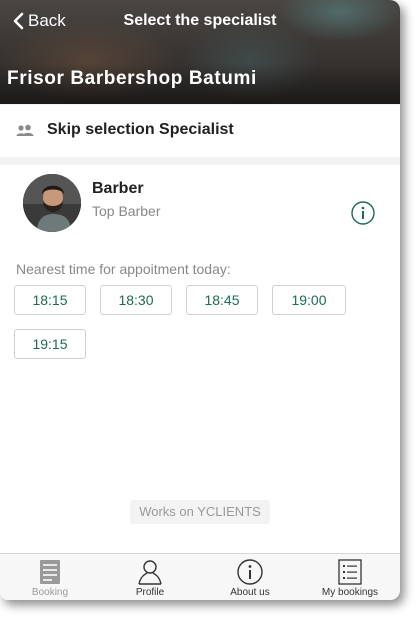 The width and height of the screenshot is (420, 620). What do you see at coordinates (132, 78) in the screenshot?
I see `company-name: Frisor Barbershop Batumi` at bounding box center [132, 78].